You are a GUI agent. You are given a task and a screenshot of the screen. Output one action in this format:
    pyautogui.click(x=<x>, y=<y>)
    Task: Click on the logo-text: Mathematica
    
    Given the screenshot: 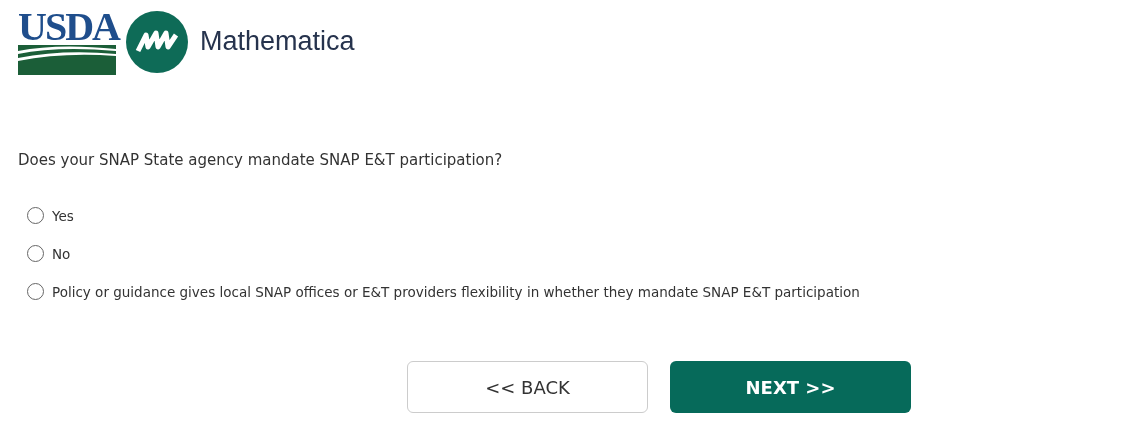 What is the action you would take?
    pyautogui.click(x=277, y=41)
    